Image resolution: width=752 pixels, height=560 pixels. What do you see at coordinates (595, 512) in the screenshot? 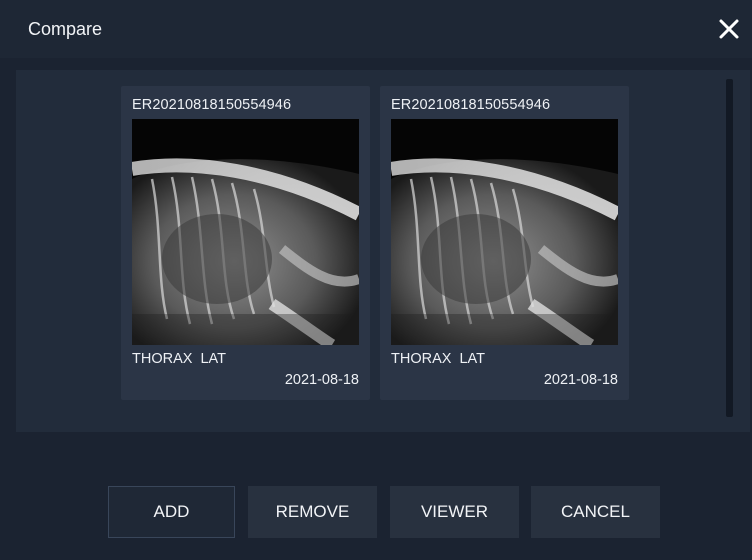
I see `cancel-button: CANCEL` at bounding box center [595, 512].